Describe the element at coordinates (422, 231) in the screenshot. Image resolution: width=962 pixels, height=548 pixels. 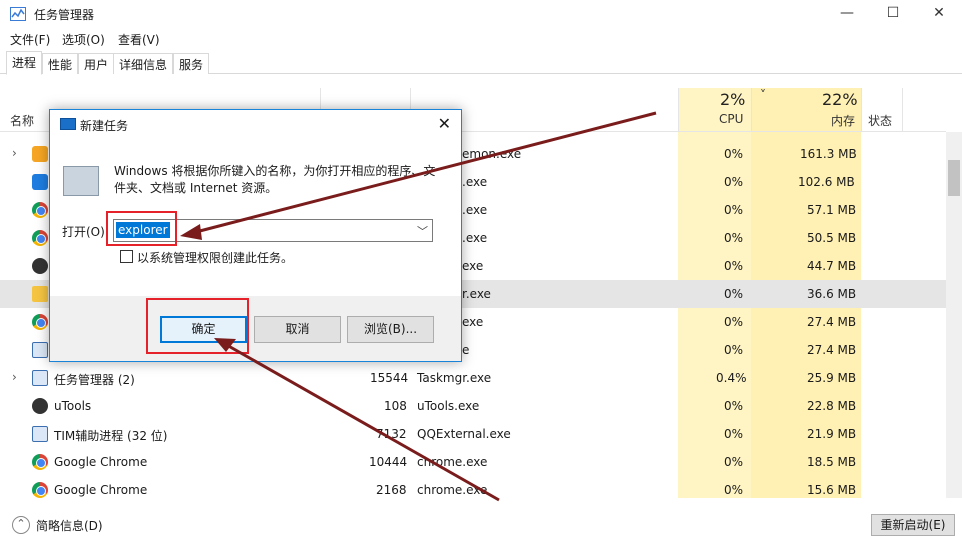
I see `chevron-down-icon: ﹀` at that location.